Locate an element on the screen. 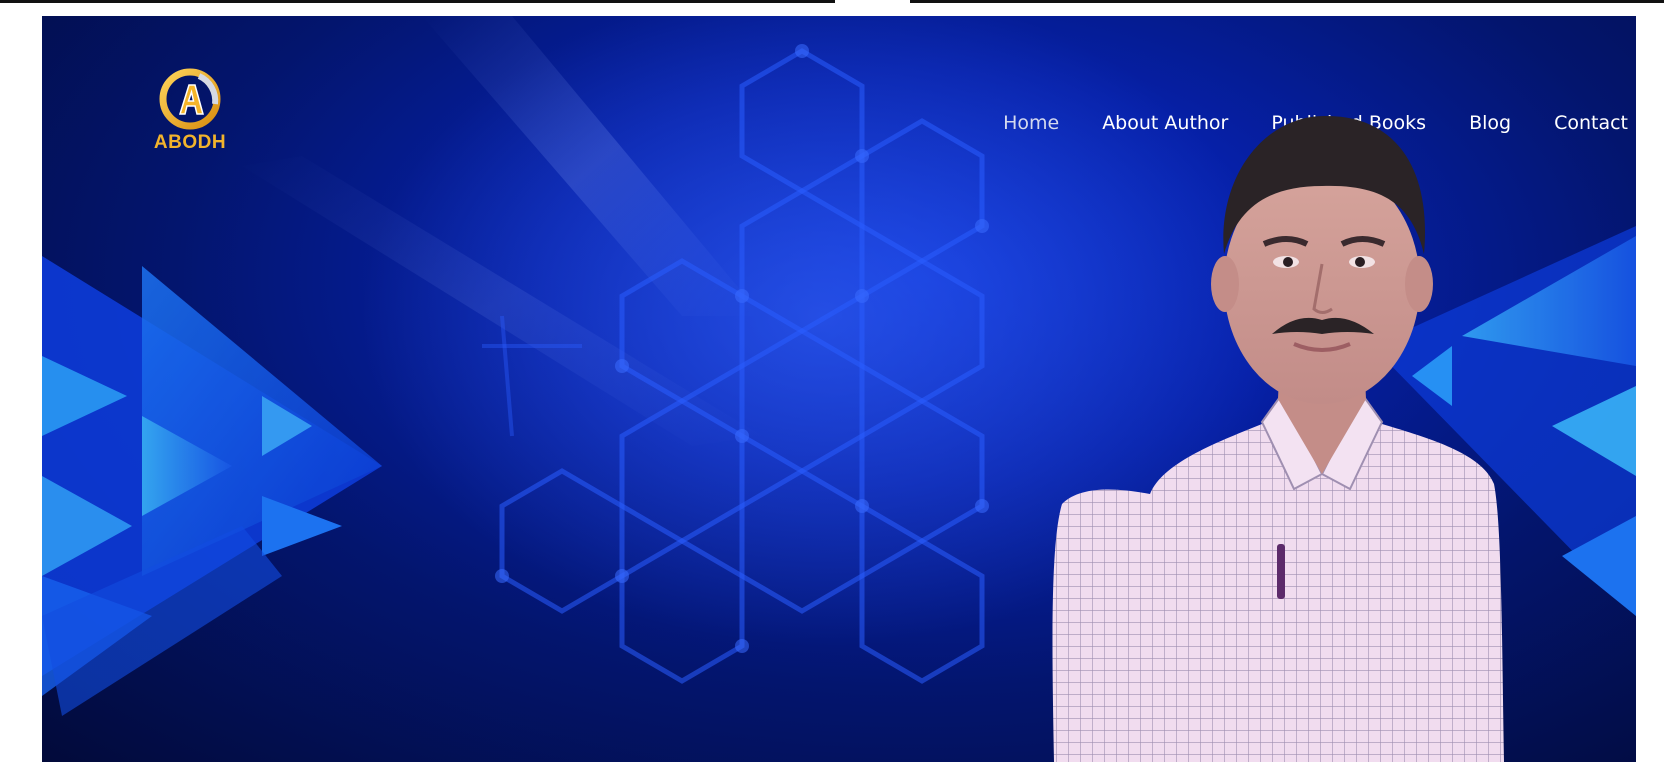 The height and width of the screenshot is (762, 1664). top-strip-bar-right is located at coordinates (1287, 1).